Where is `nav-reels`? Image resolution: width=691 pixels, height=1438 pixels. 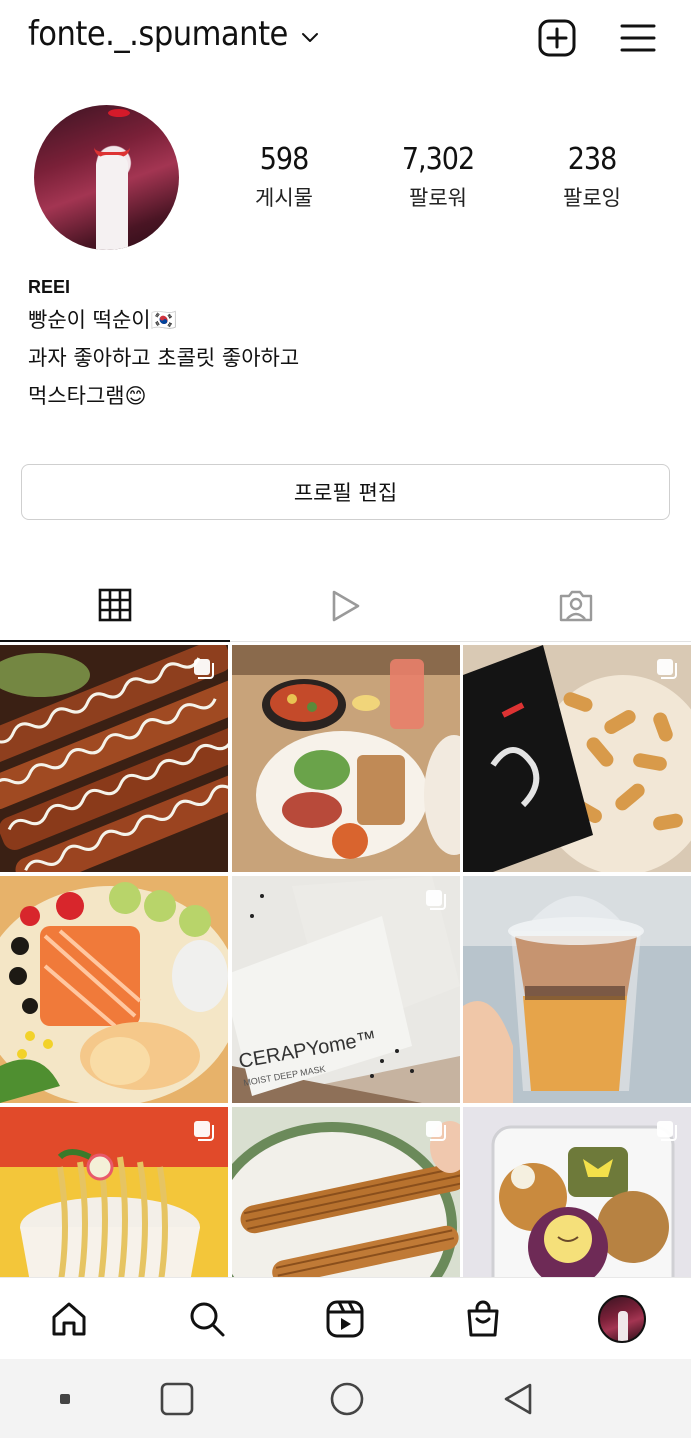
nav-reels is located at coordinates (345, 1319).